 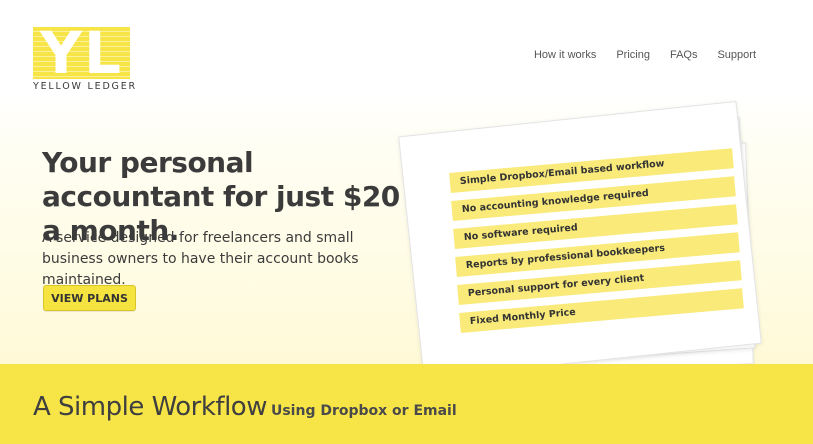 I want to click on nav-support: Support, so click(x=736, y=55).